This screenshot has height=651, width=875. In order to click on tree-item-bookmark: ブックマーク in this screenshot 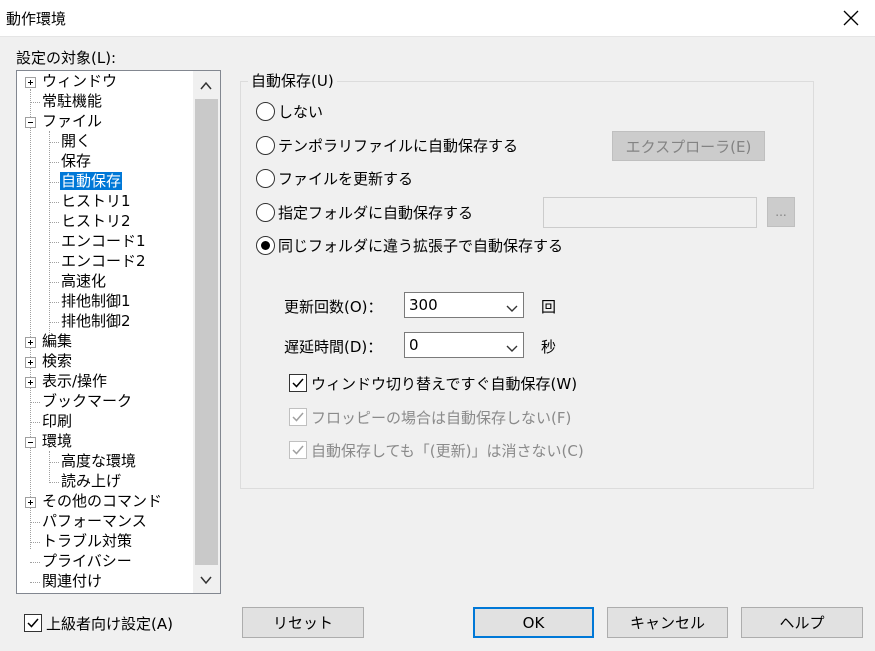, I will do `click(87, 401)`.